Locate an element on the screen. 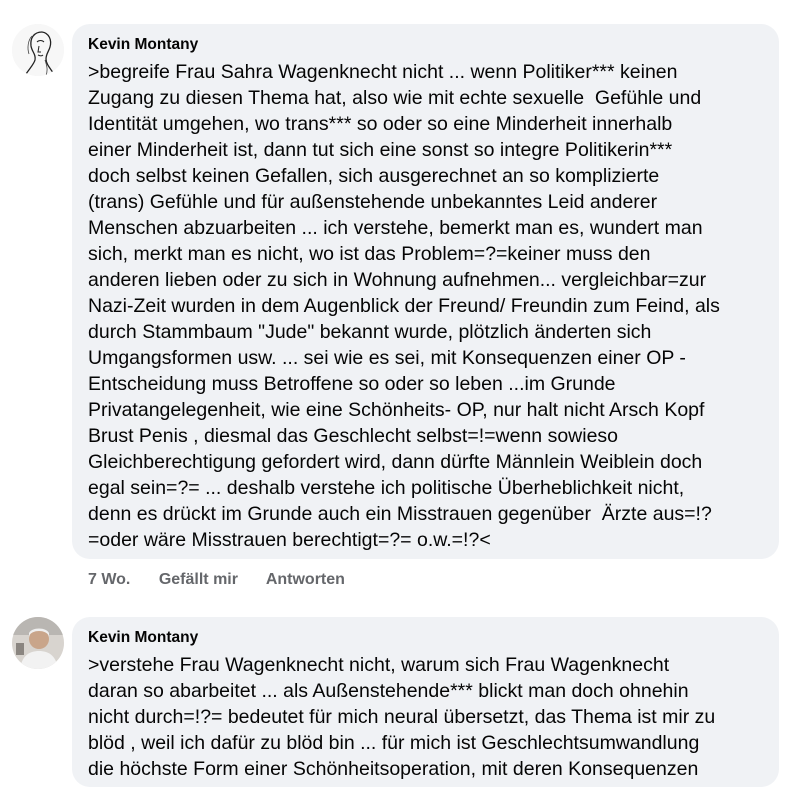 The width and height of the screenshot is (795, 787). reply-button: Antworten is located at coordinates (305, 579).